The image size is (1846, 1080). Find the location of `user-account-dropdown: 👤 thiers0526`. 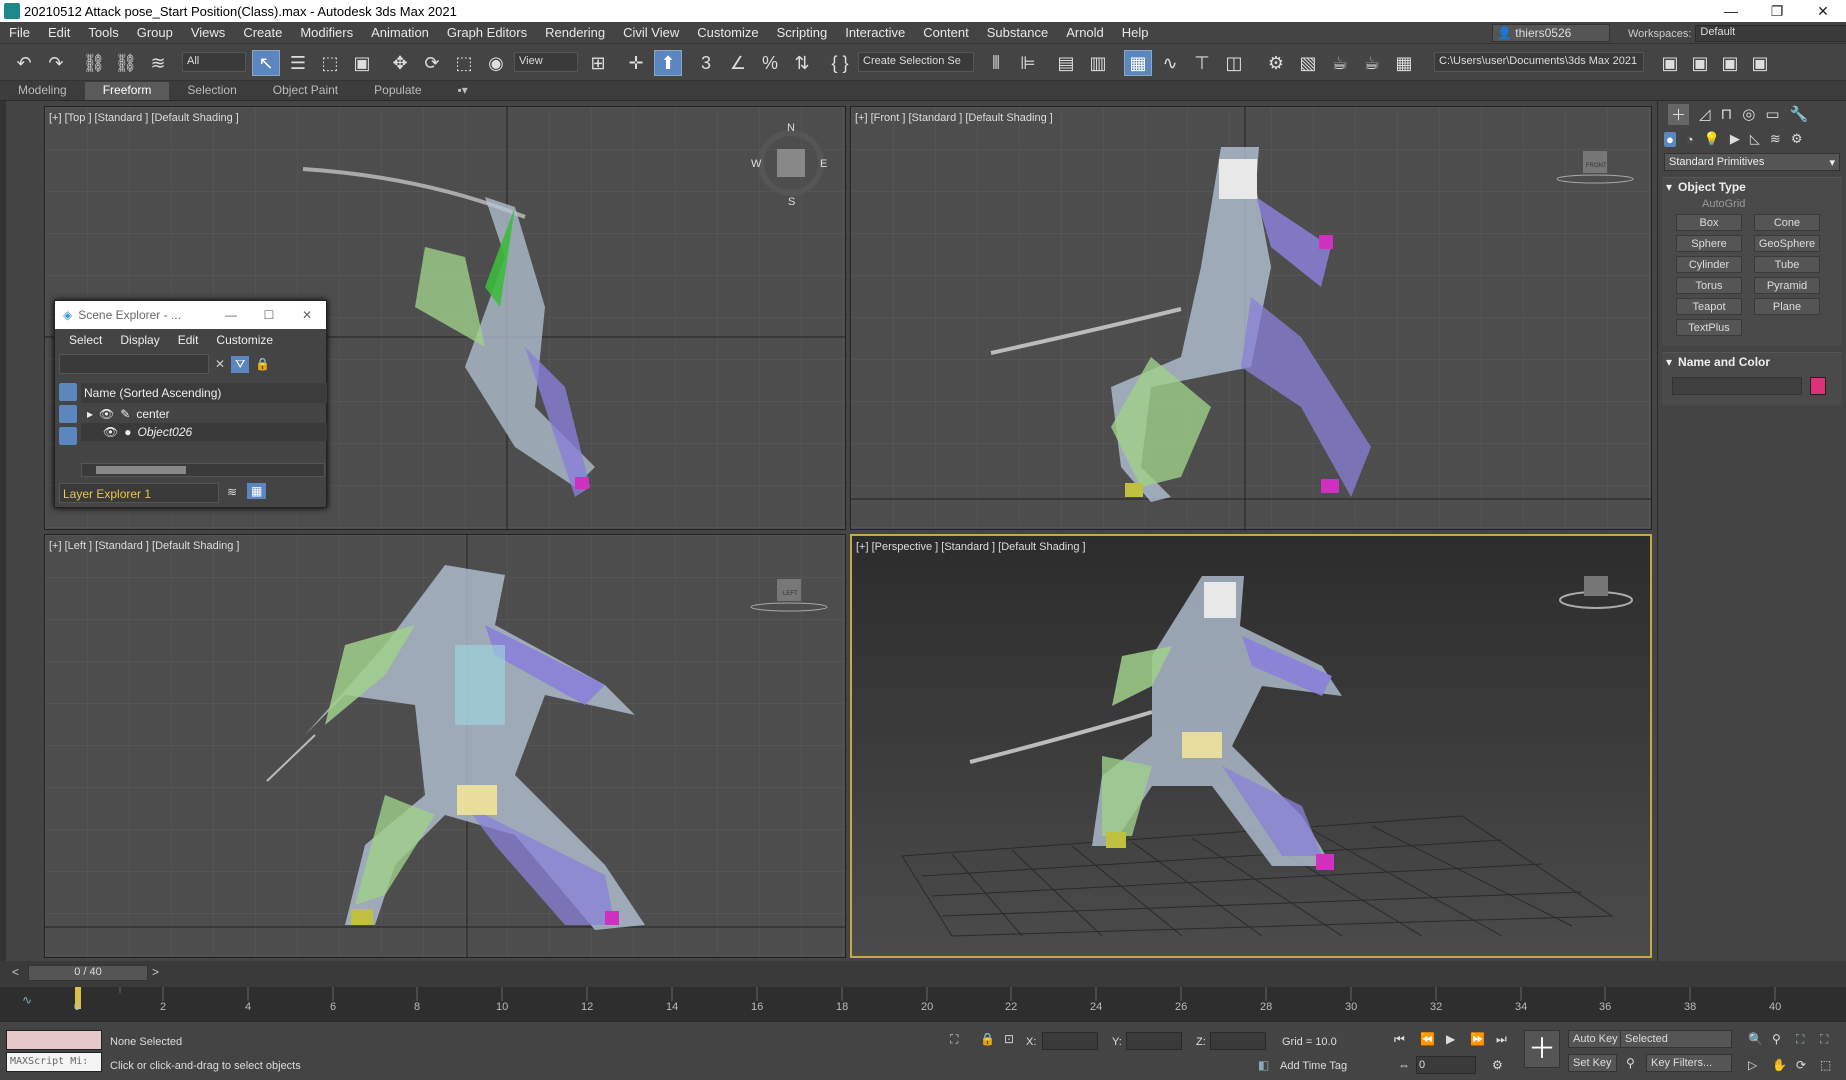

user-account-dropdown: 👤 thiers0526 is located at coordinates (1551, 33).